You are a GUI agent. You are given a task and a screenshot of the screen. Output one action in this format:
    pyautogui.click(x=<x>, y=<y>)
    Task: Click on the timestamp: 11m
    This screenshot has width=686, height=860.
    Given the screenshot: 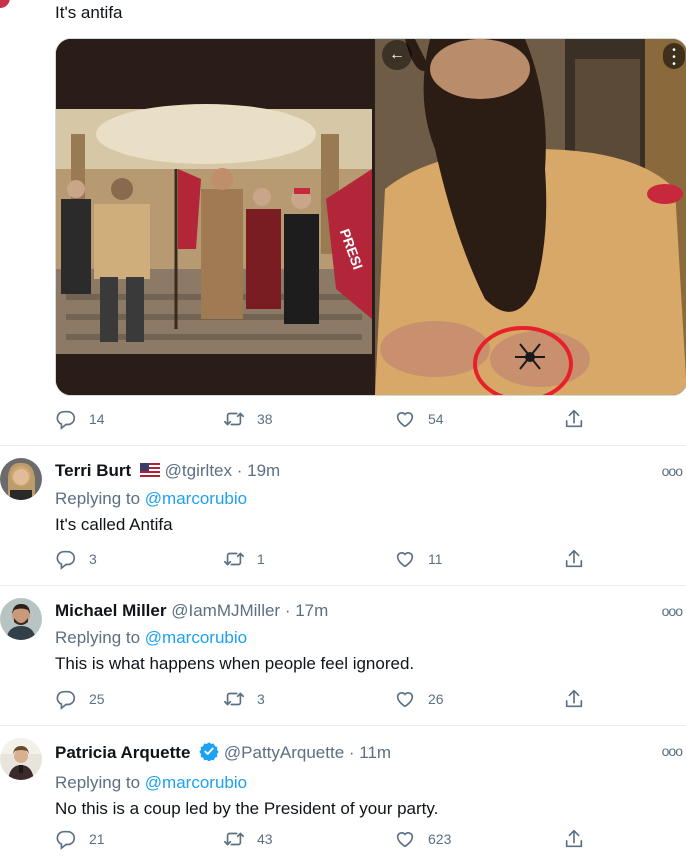 What is the action you would take?
    pyautogui.click(x=375, y=752)
    